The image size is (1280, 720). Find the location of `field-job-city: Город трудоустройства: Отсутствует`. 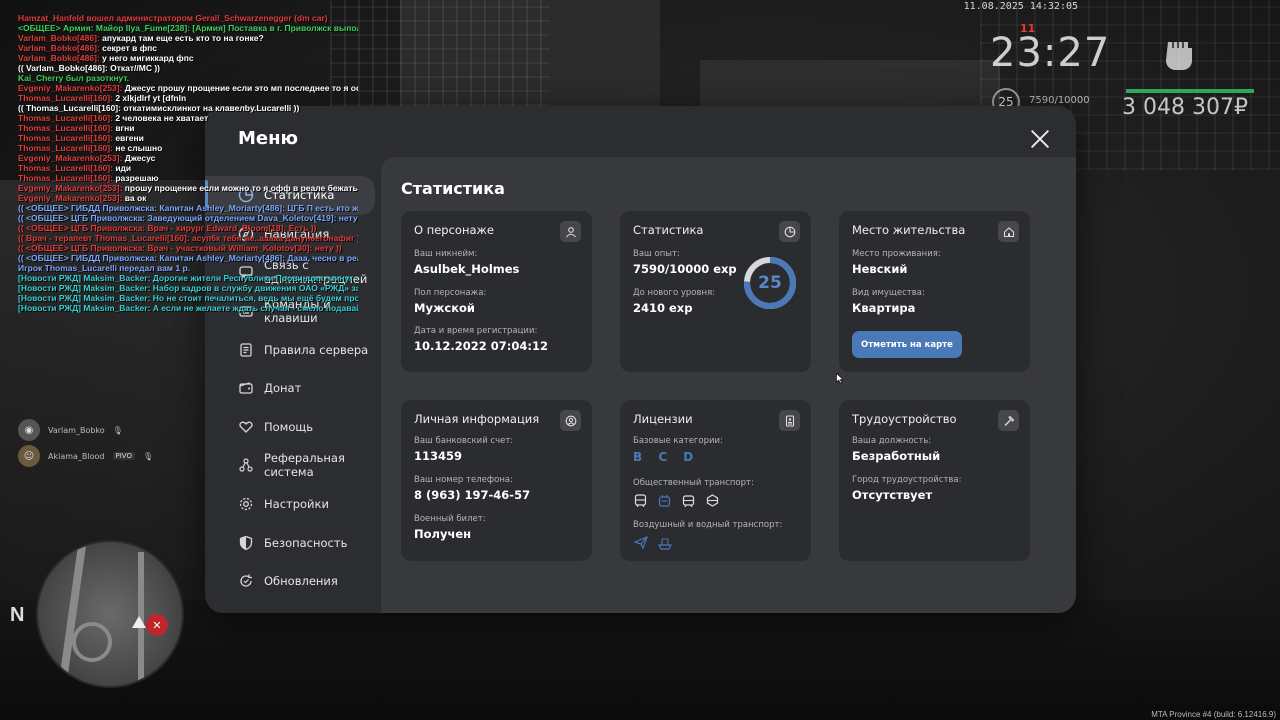

field-job-city: Город трудоустройства: Отсутствует is located at coordinates (907, 488).